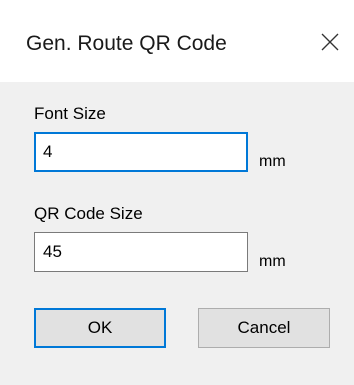  What do you see at coordinates (88, 213) in the screenshot?
I see `qr-code-size-label: QR Code Size` at bounding box center [88, 213].